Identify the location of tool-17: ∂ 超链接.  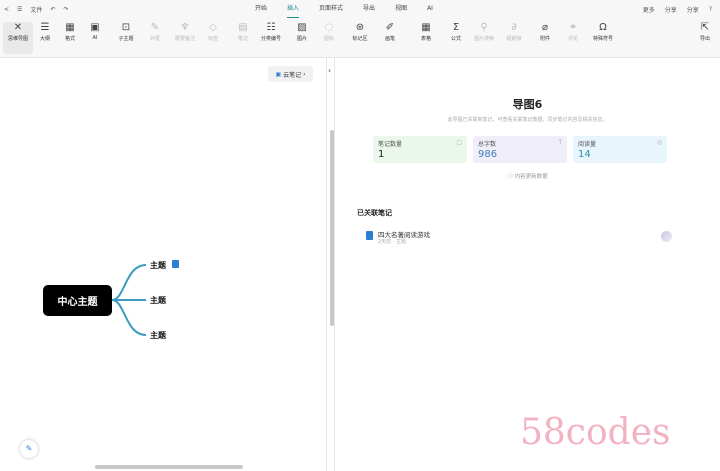
(514, 32).